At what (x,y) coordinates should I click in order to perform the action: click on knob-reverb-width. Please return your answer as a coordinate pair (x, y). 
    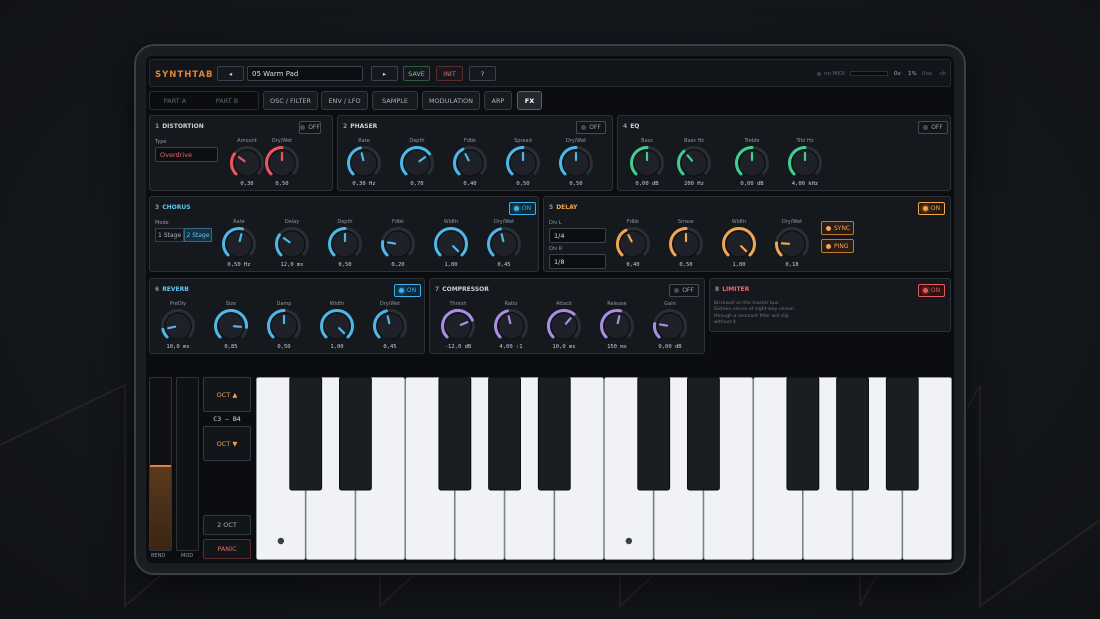
    Looking at the image, I should click on (337, 326).